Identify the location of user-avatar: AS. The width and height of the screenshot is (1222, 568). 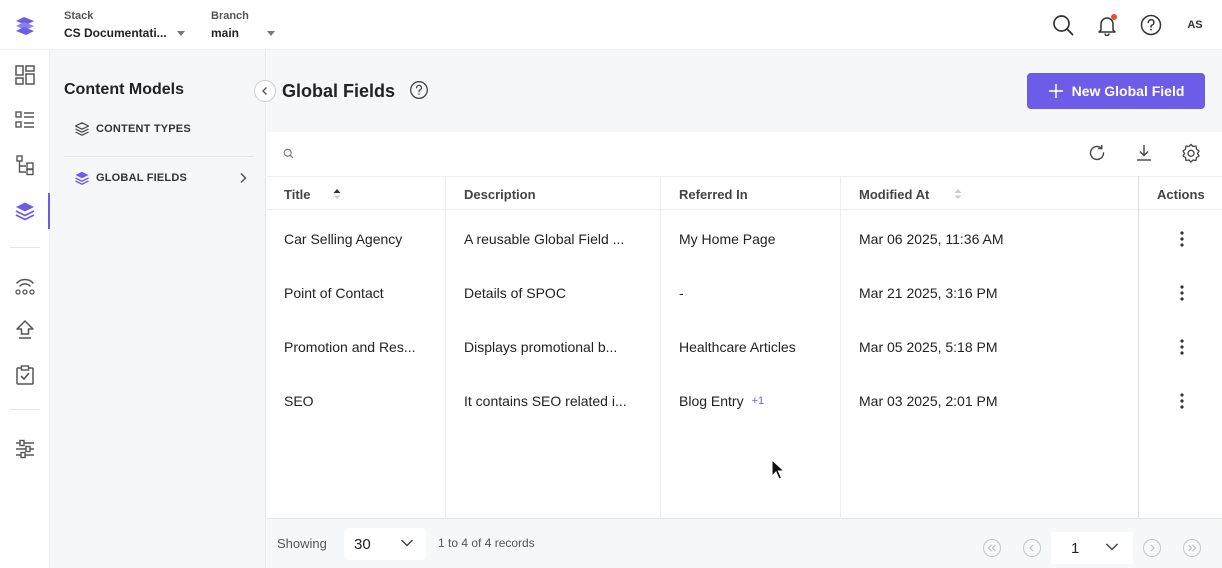
(1195, 25).